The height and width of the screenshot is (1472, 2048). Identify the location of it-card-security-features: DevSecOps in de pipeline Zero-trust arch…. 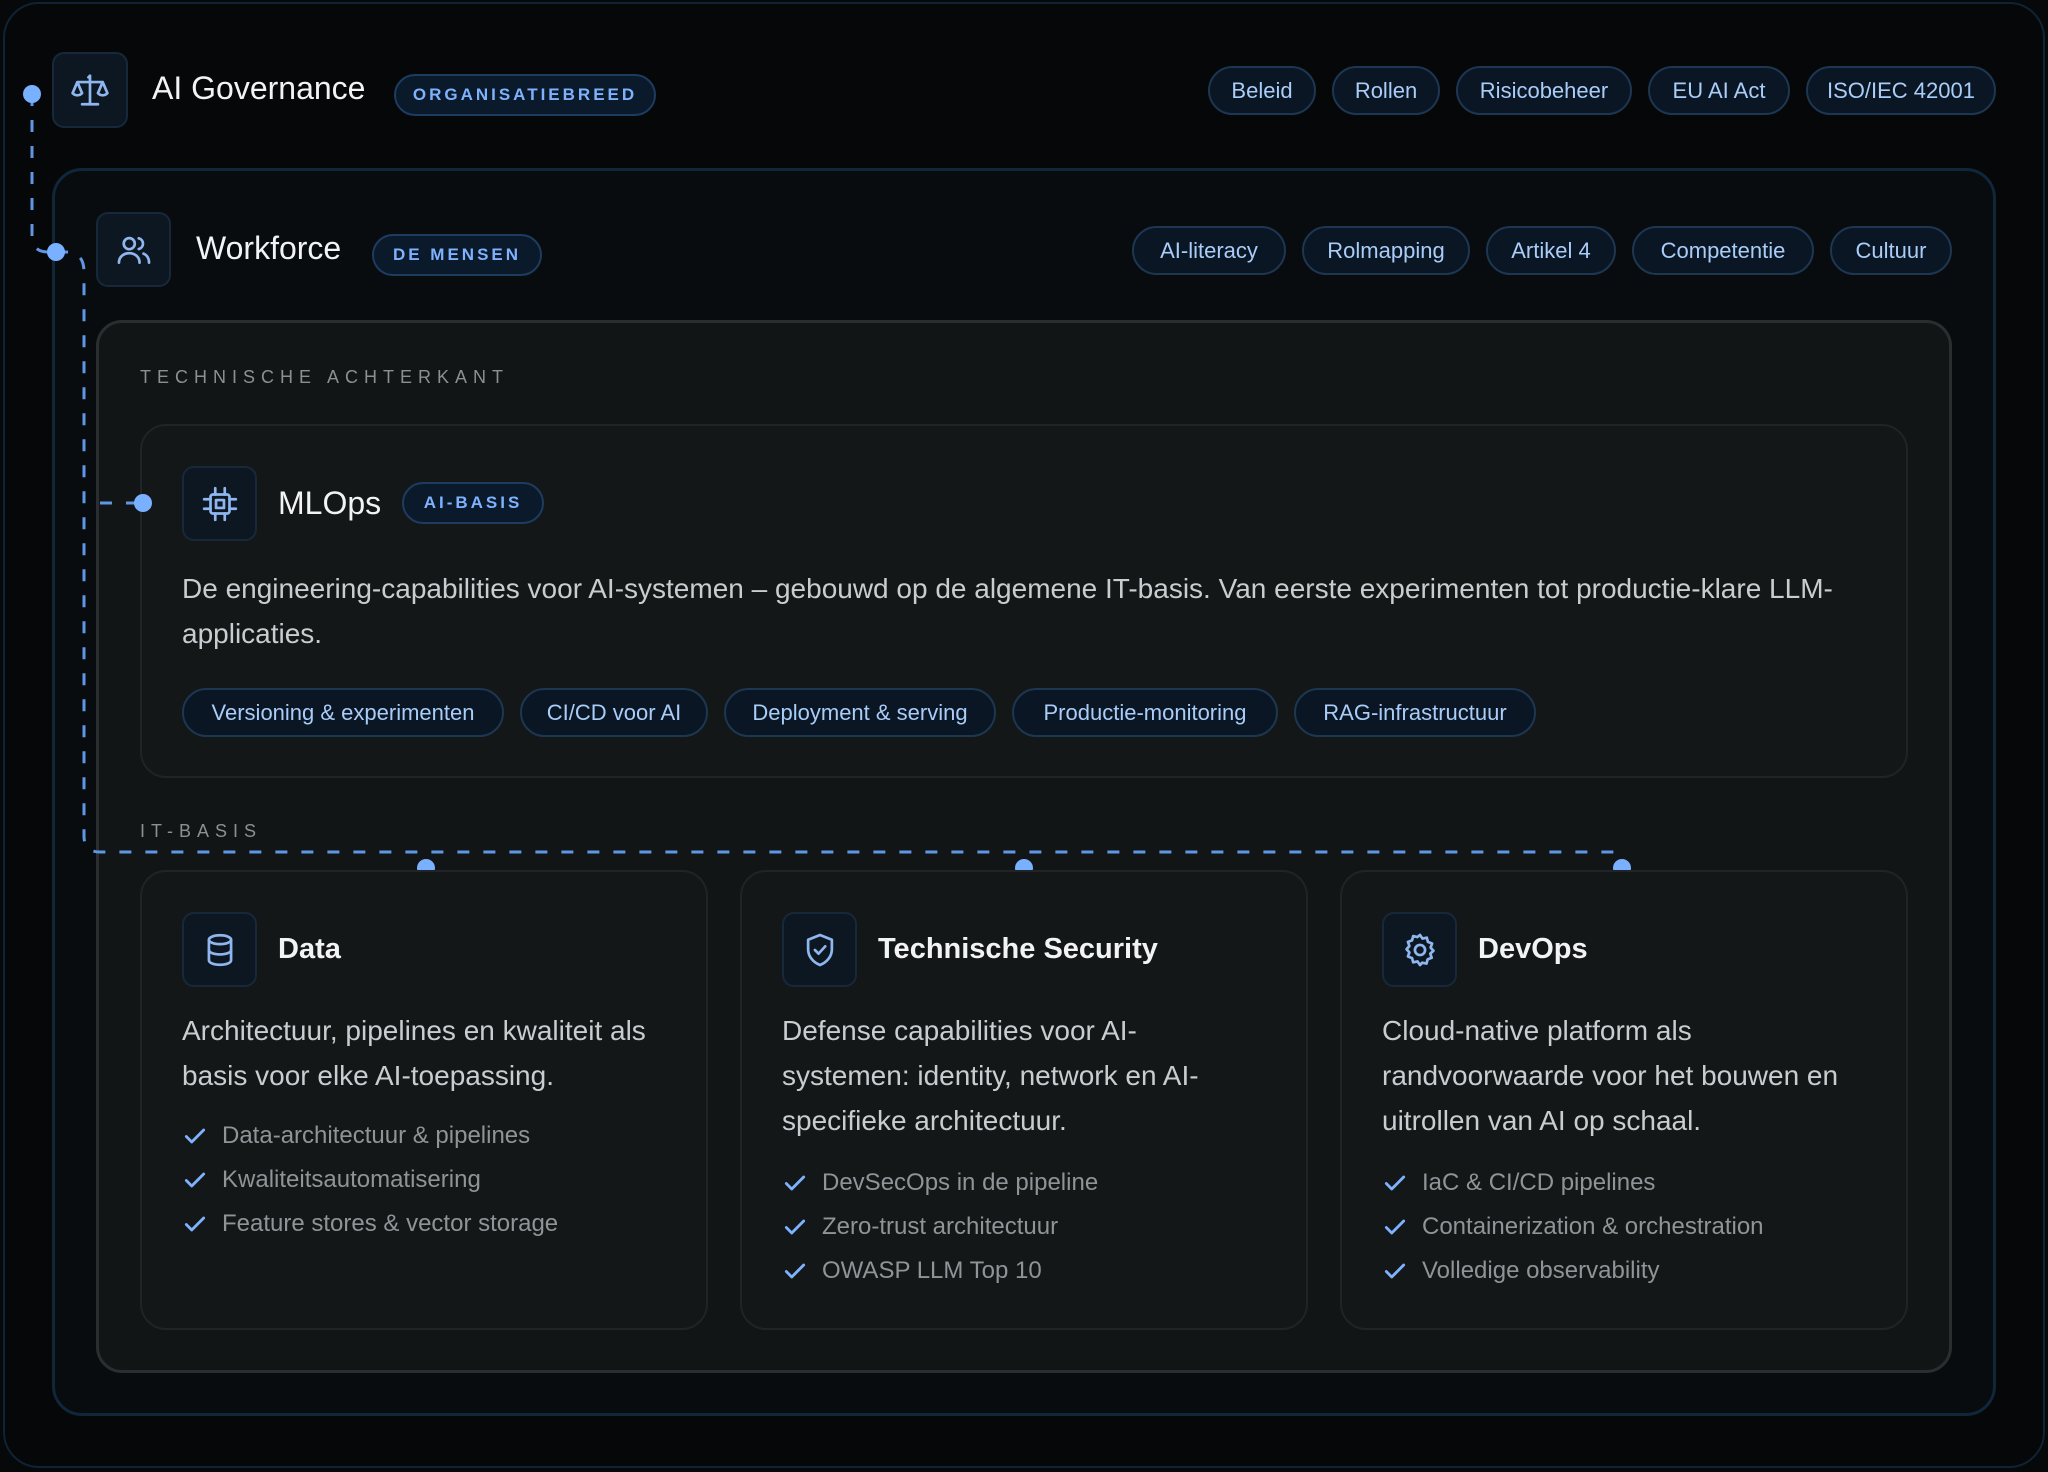
(940, 1227).